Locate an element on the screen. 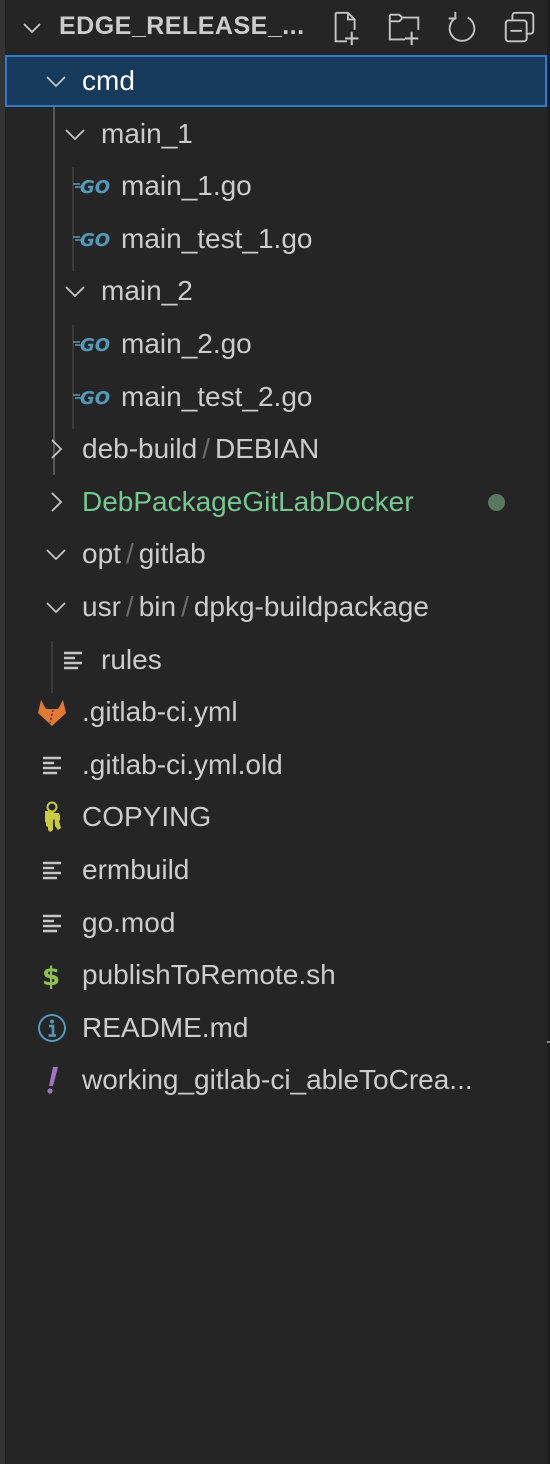 The width and height of the screenshot is (550, 1464). tree-file-row: go.mod is located at coordinates (276, 923).